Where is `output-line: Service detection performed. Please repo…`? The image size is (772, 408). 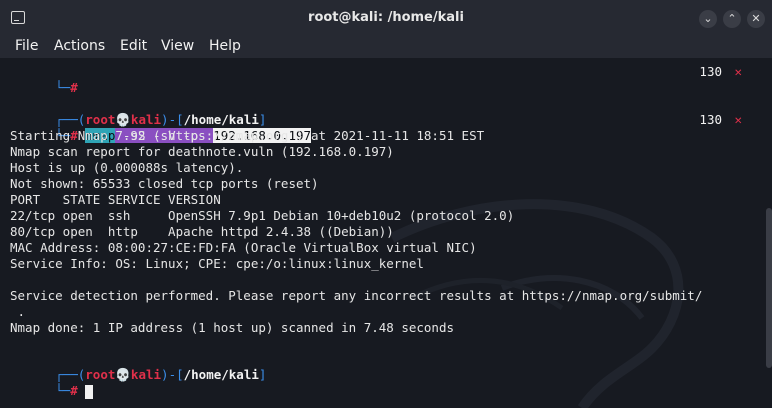
output-line: Service detection performed. Please repo… is located at coordinates (356, 295).